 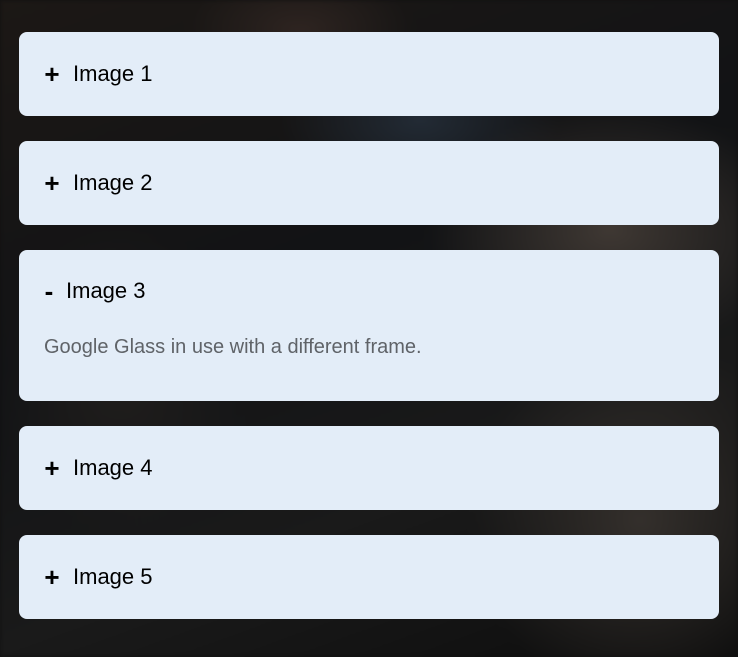 What do you see at coordinates (113, 73) in the screenshot?
I see `accordion-title: Image 1` at bounding box center [113, 73].